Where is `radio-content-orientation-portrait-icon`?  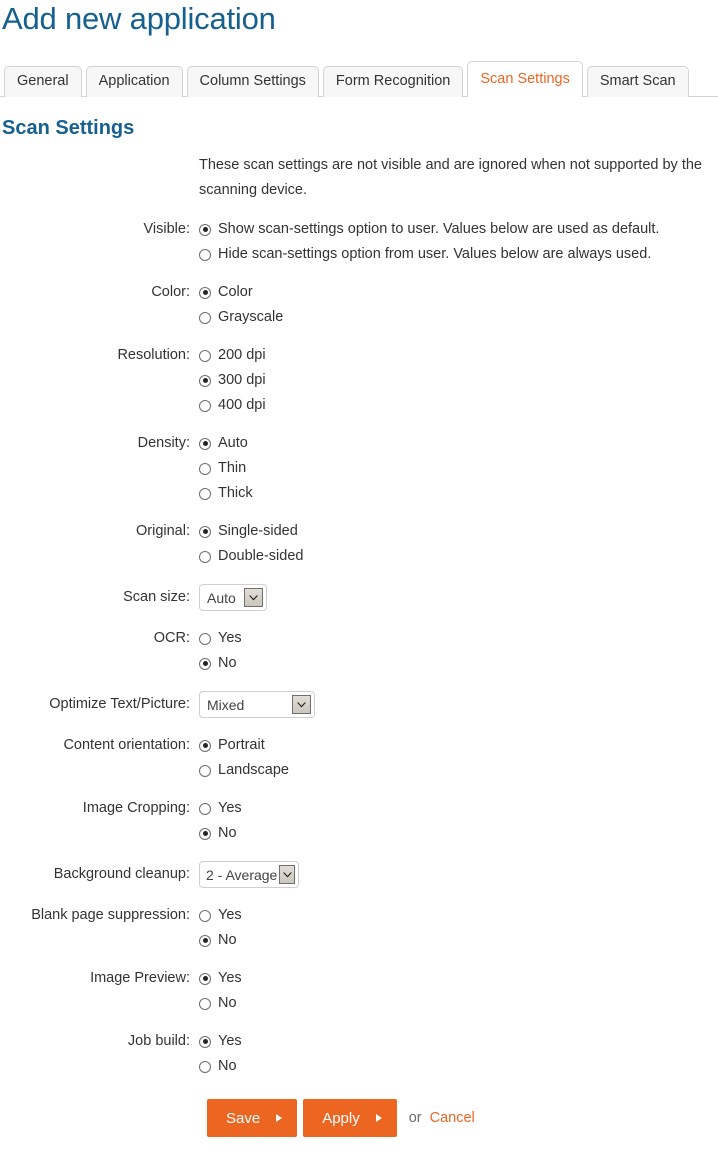 radio-content-orientation-portrait-icon is located at coordinates (205, 745).